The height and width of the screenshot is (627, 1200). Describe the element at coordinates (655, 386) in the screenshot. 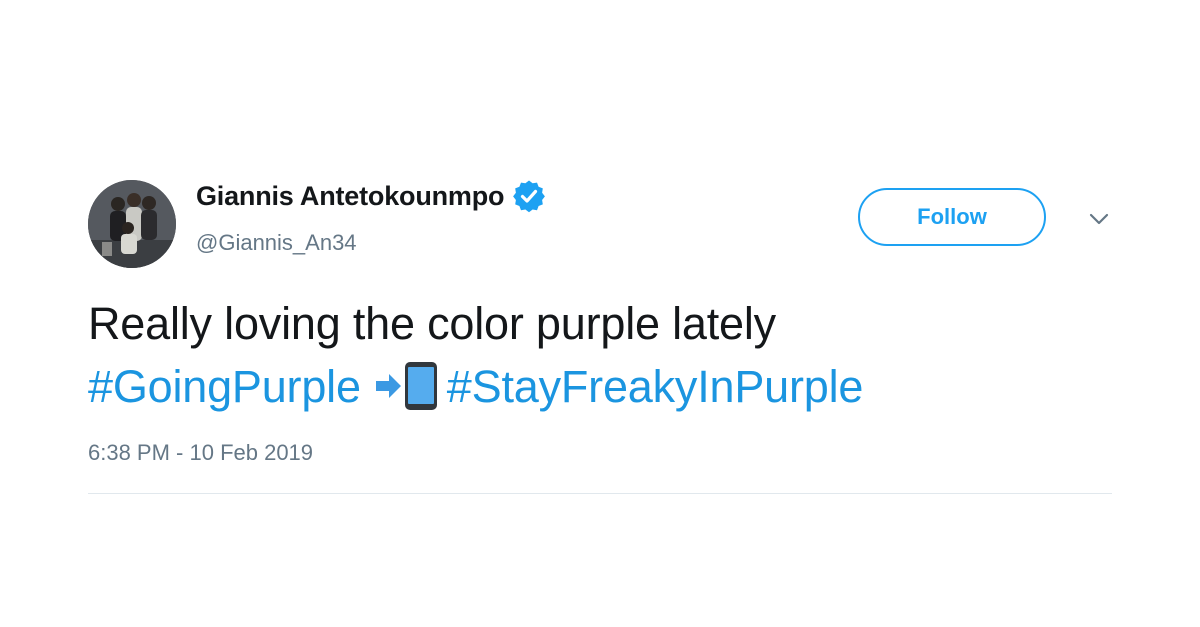

I see `hashtag-link: #StayFreakyInPurple` at that location.